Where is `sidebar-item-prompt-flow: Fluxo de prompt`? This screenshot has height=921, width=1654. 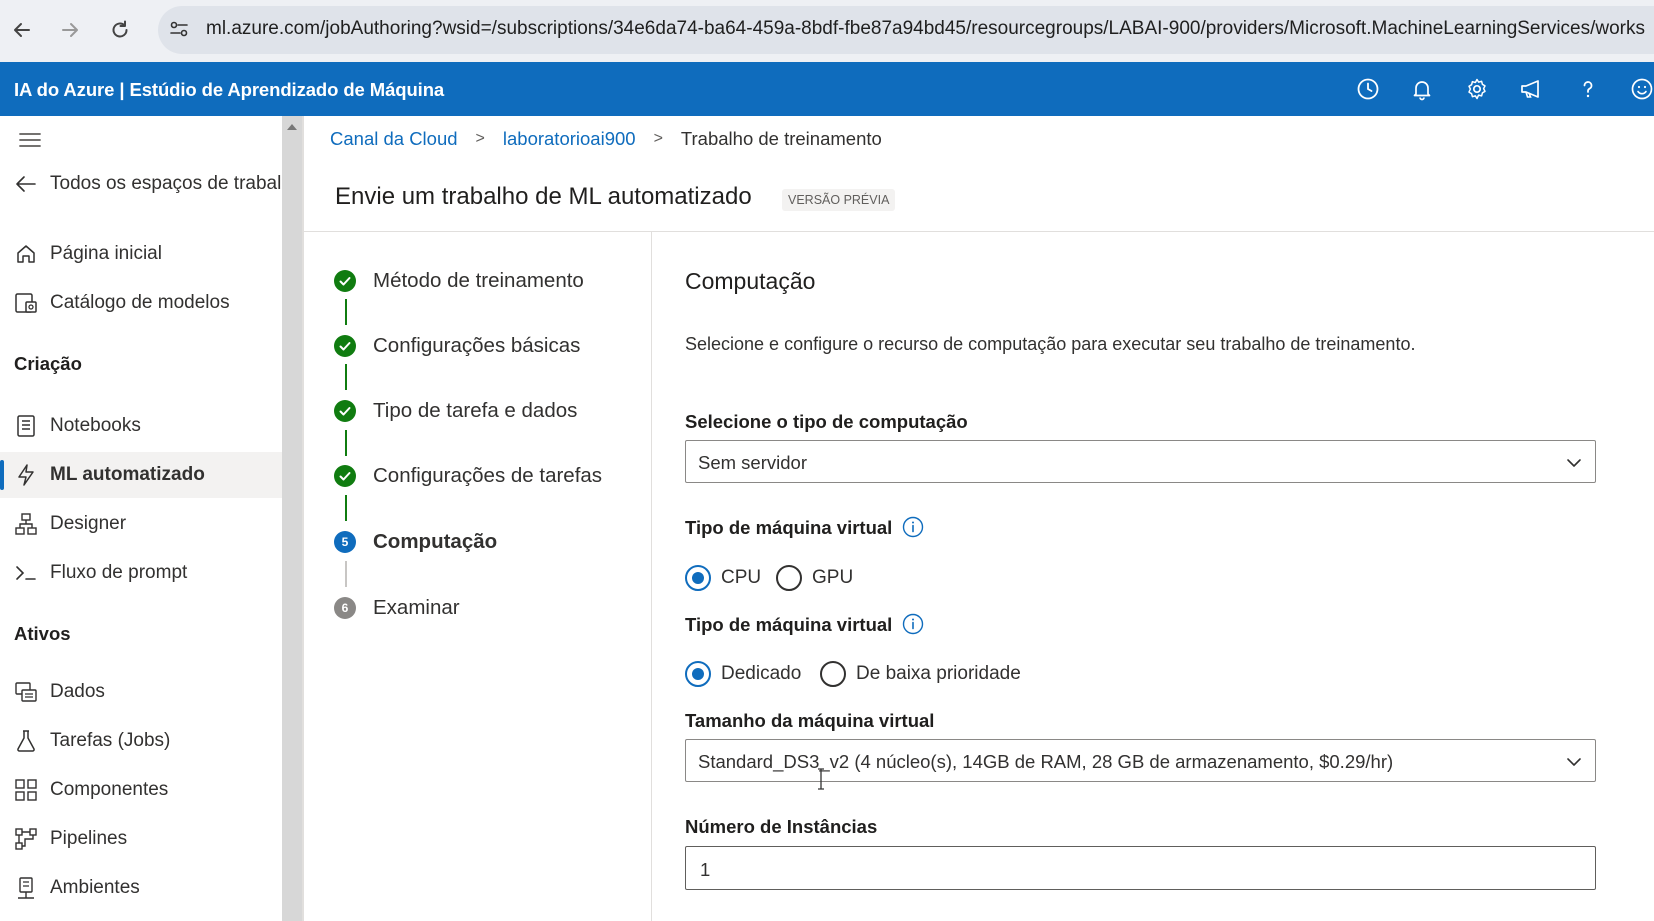 sidebar-item-prompt-flow: Fluxo de prompt is located at coordinates (141, 573).